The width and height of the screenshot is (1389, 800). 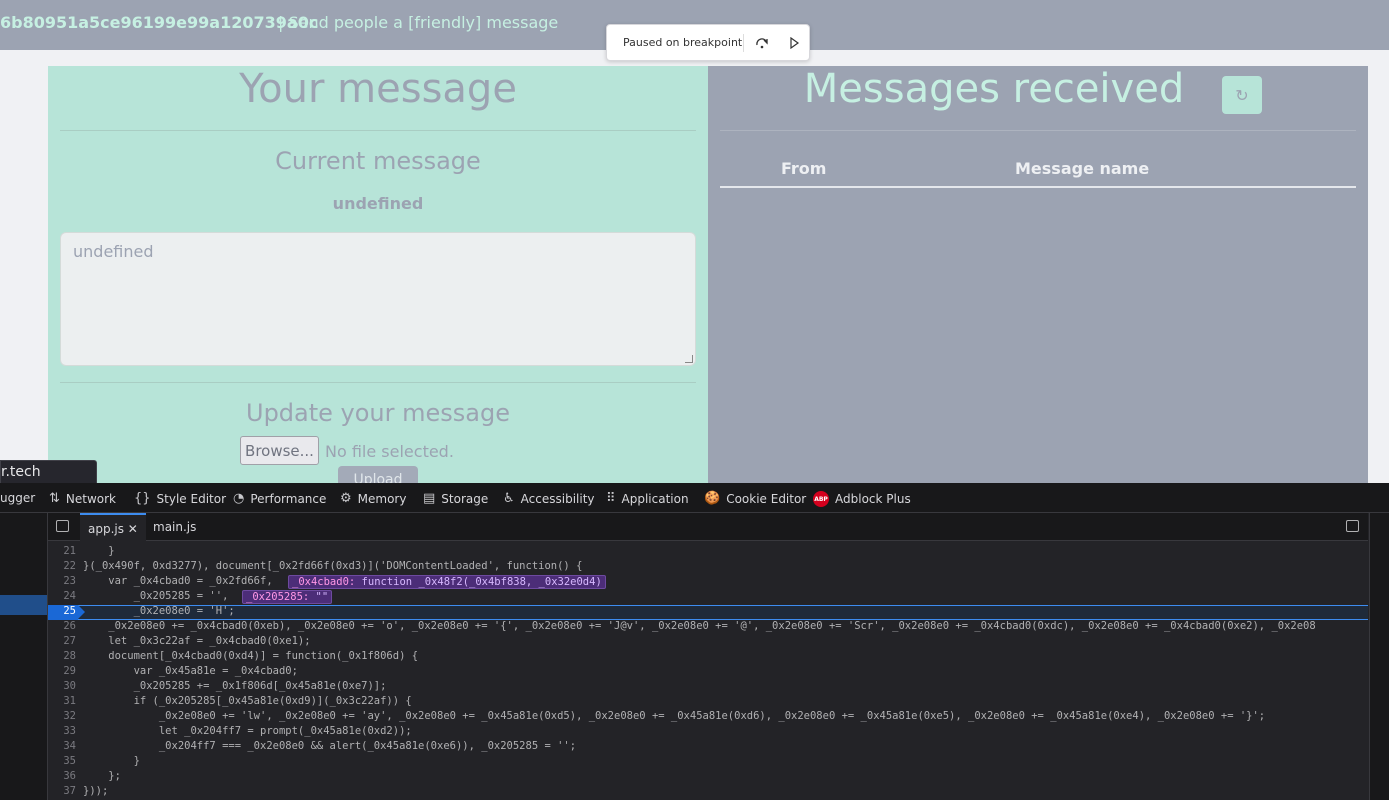 I want to click on resume-icon, so click(x=794, y=43).